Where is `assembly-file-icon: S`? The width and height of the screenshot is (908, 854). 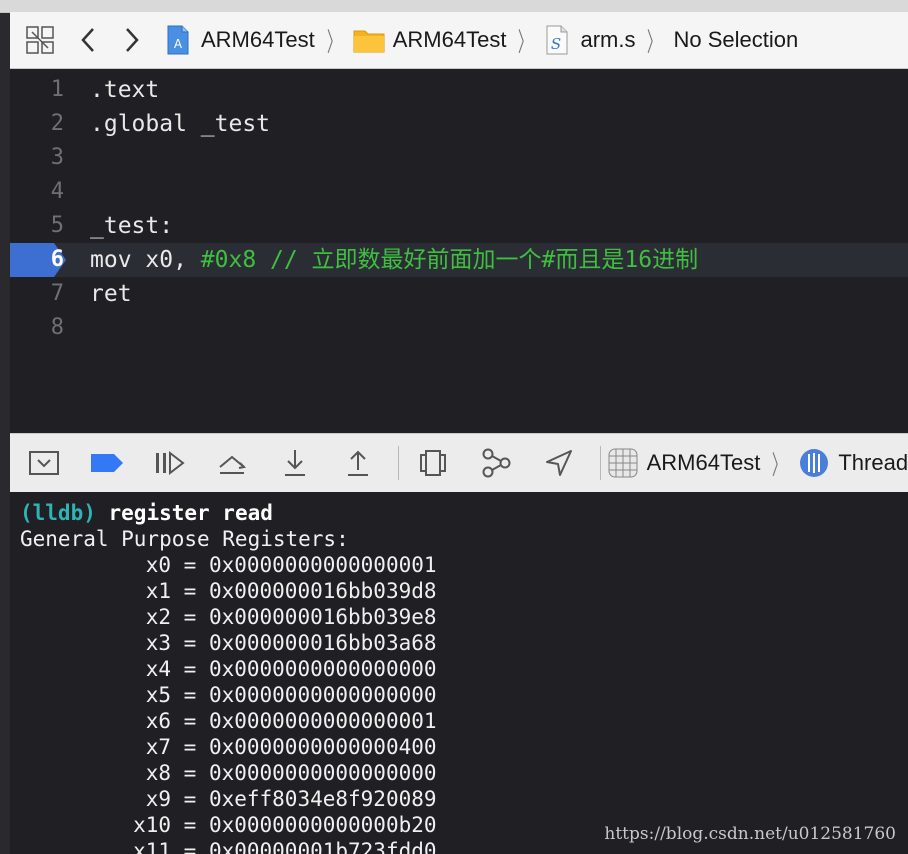 assembly-file-icon: S is located at coordinates (557, 40).